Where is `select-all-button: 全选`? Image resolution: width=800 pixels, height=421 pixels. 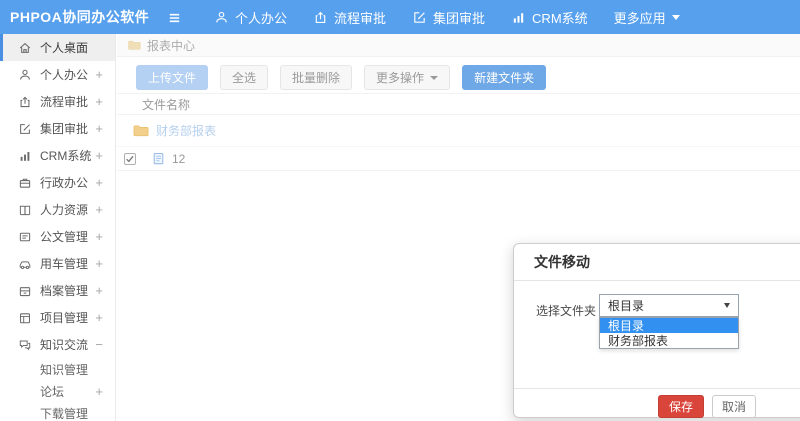 select-all-button: 全选 is located at coordinates (244, 77).